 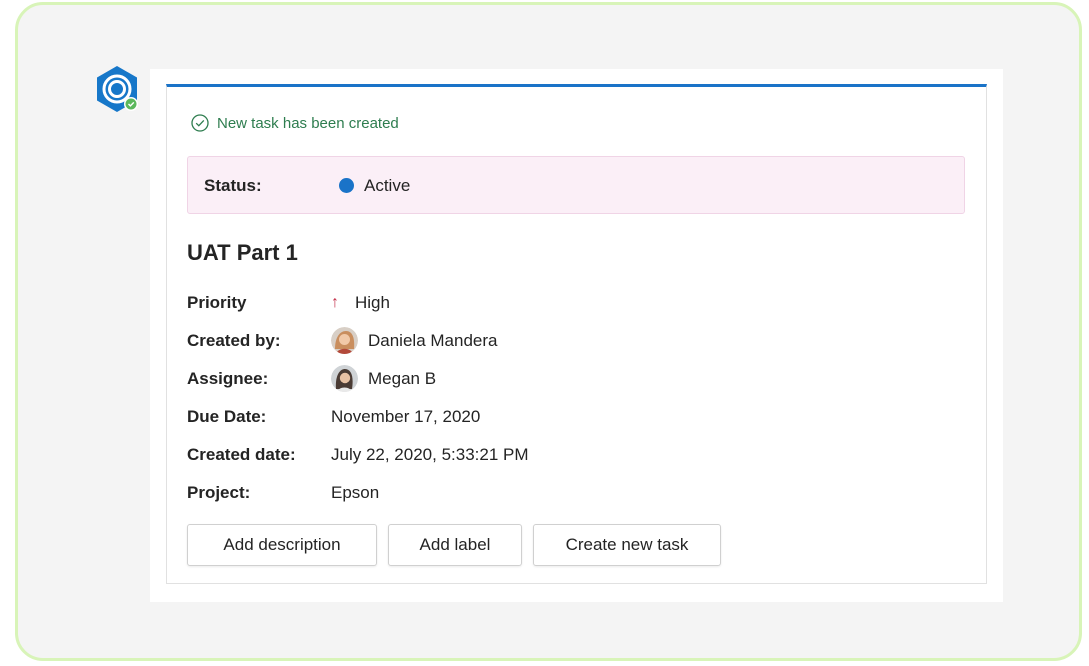 What do you see at coordinates (233, 185) in the screenshot?
I see `status-label: Status:` at bounding box center [233, 185].